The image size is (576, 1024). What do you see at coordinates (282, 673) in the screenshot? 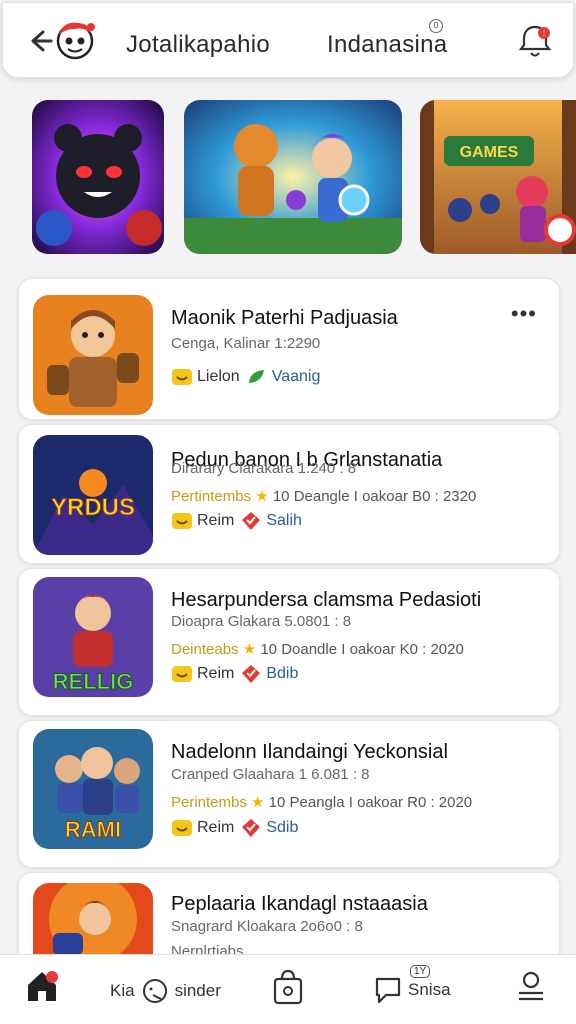
I see `tag-label-secondary: Bdib` at bounding box center [282, 673].